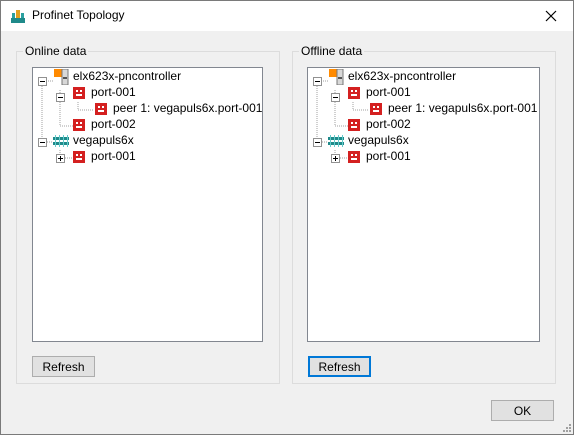 The height and width of the screenshot is (435, 574). Describe the element at coordinates (287, 16) in the screenshot. I see `title-bar: Profinet Topology` at that location.